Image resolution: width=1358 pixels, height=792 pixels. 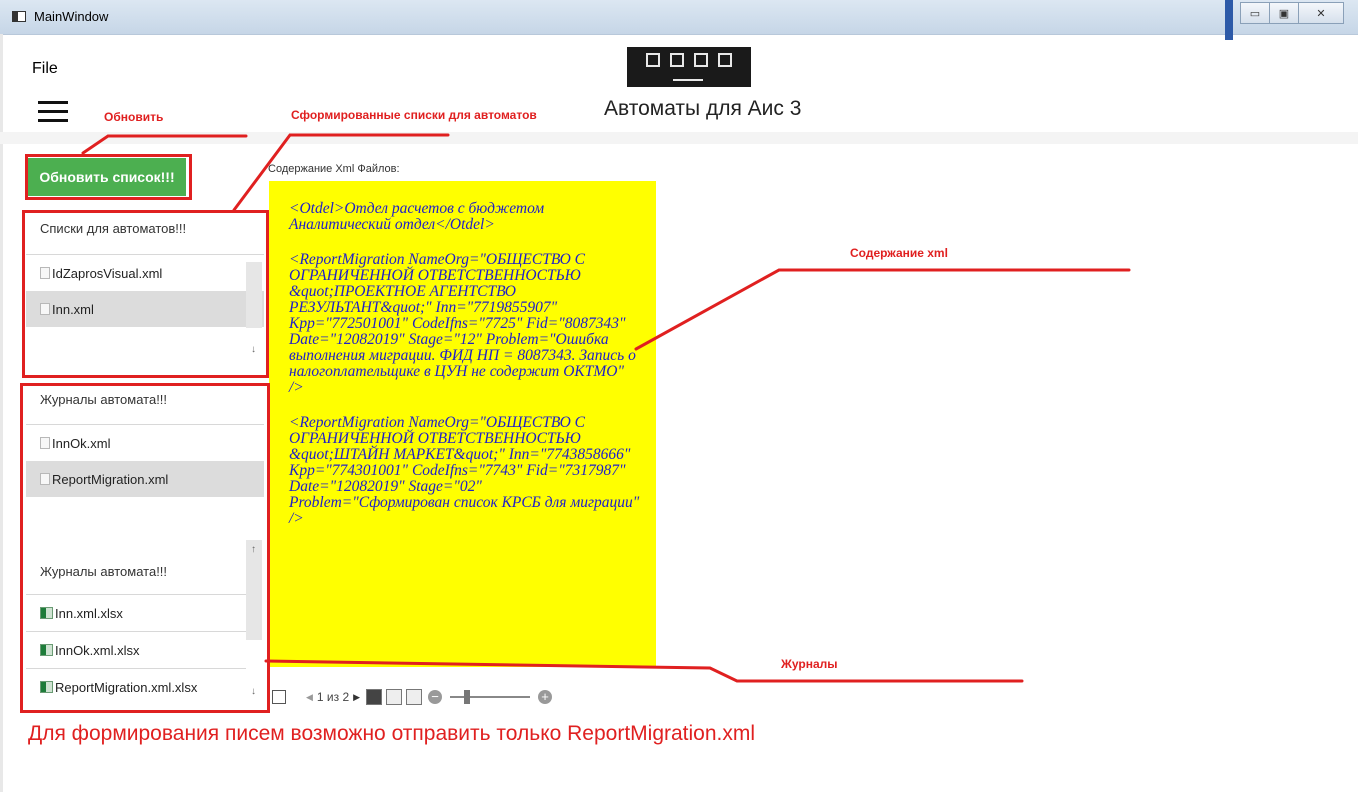 I want to click on annotation-line-journals, so click(x=644, y=671).